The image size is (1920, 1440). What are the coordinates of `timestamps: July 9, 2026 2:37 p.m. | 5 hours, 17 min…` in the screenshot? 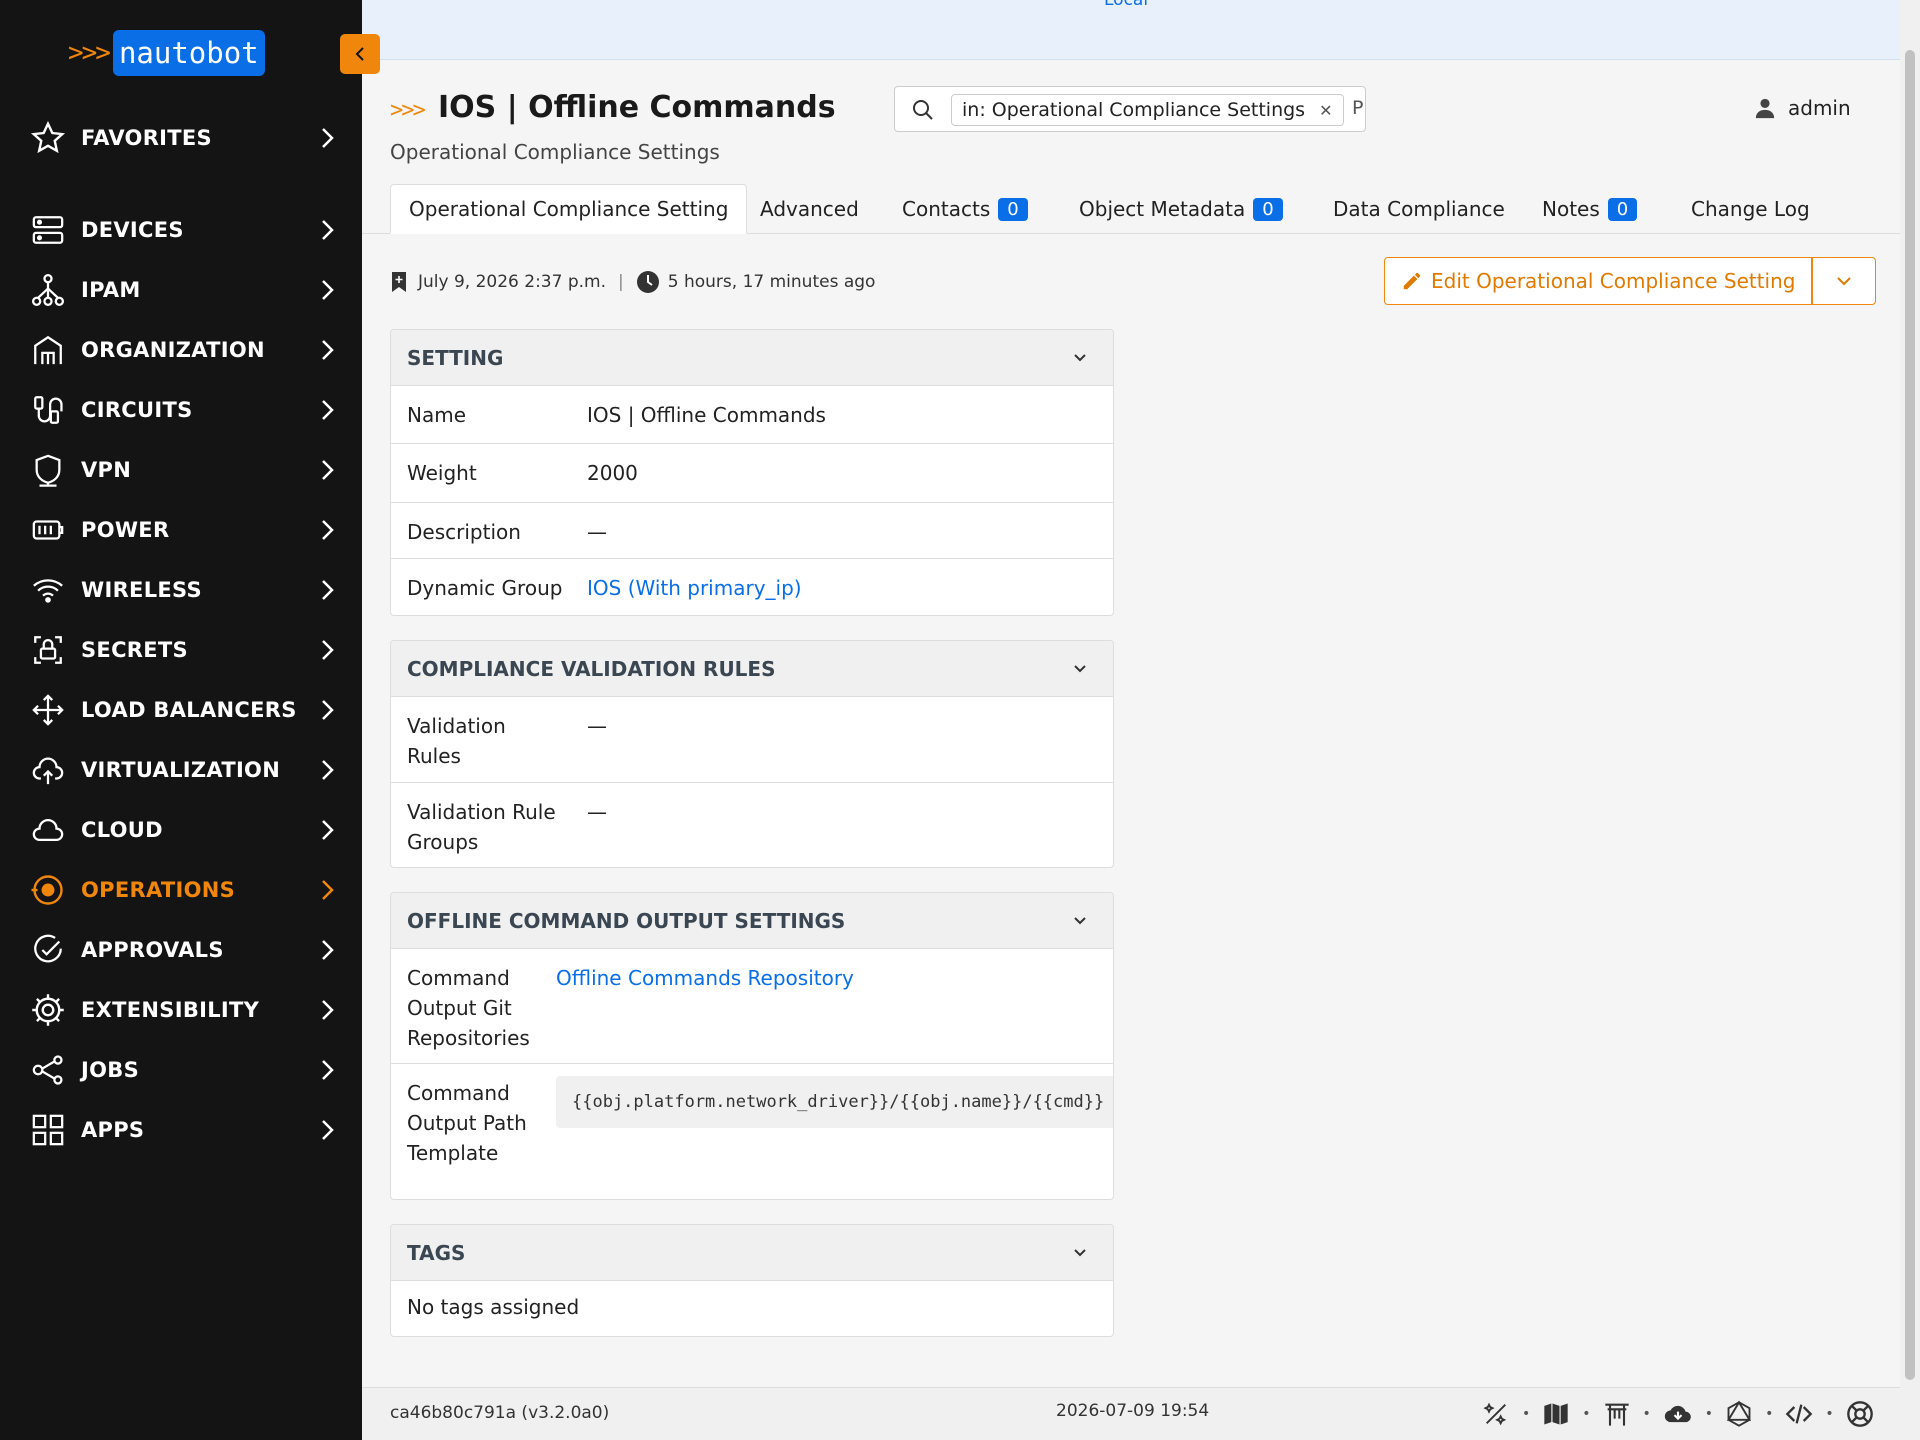 It's located at (632, 282).